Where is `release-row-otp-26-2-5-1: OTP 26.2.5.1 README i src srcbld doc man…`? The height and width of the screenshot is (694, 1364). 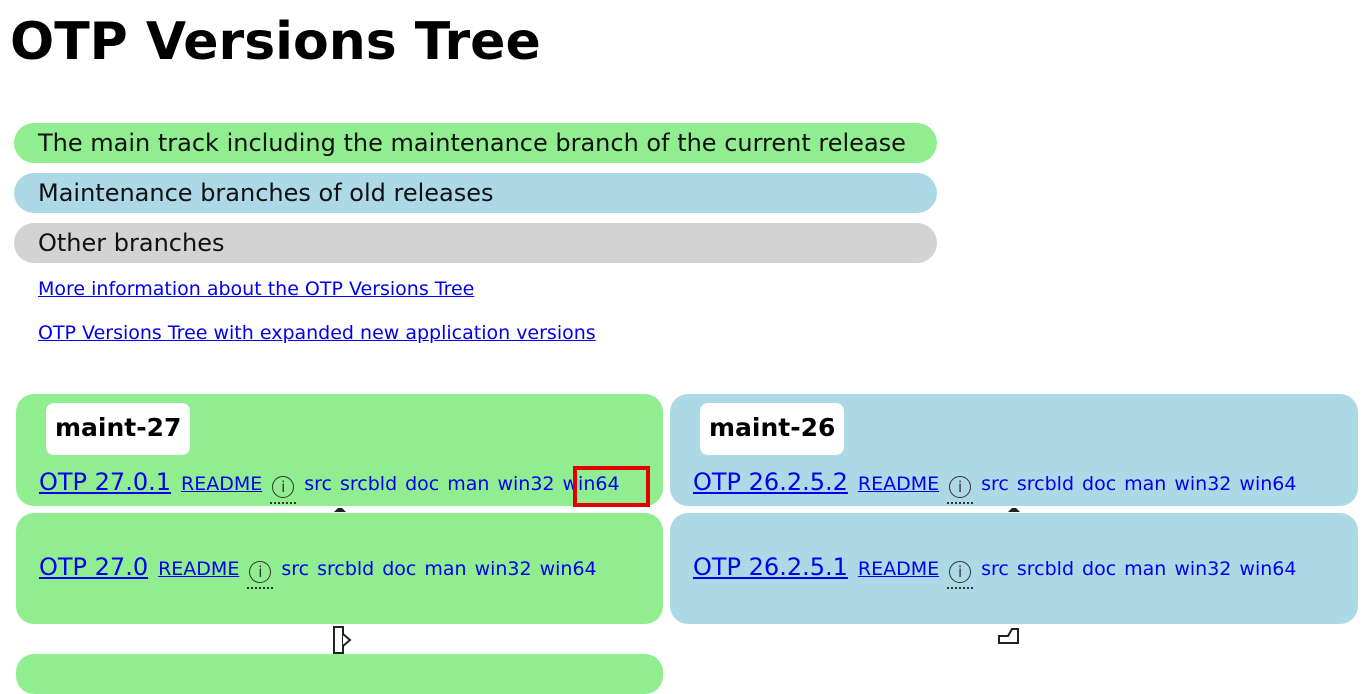
release-row-otp-26-2-5-1: OTP 26.2.5.1 README i src srcbld doc man… is located at coordinates (998, 571).